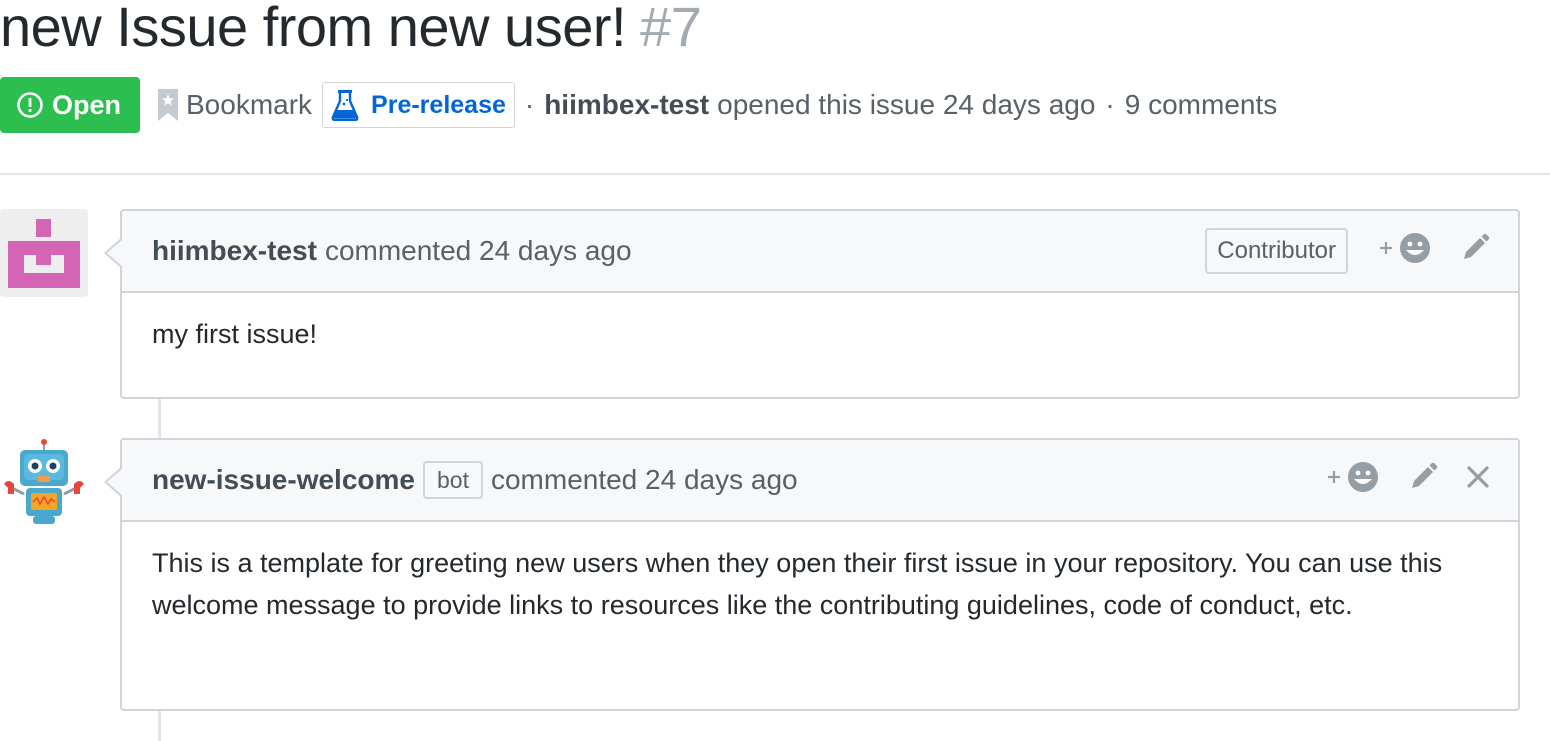 Image resolution: width=1550 pixels, height=741 pixels. What do you see at coordinates (87, 104) in the screenshot?
I see `state-label: Open` at bounding box center [87, 104].